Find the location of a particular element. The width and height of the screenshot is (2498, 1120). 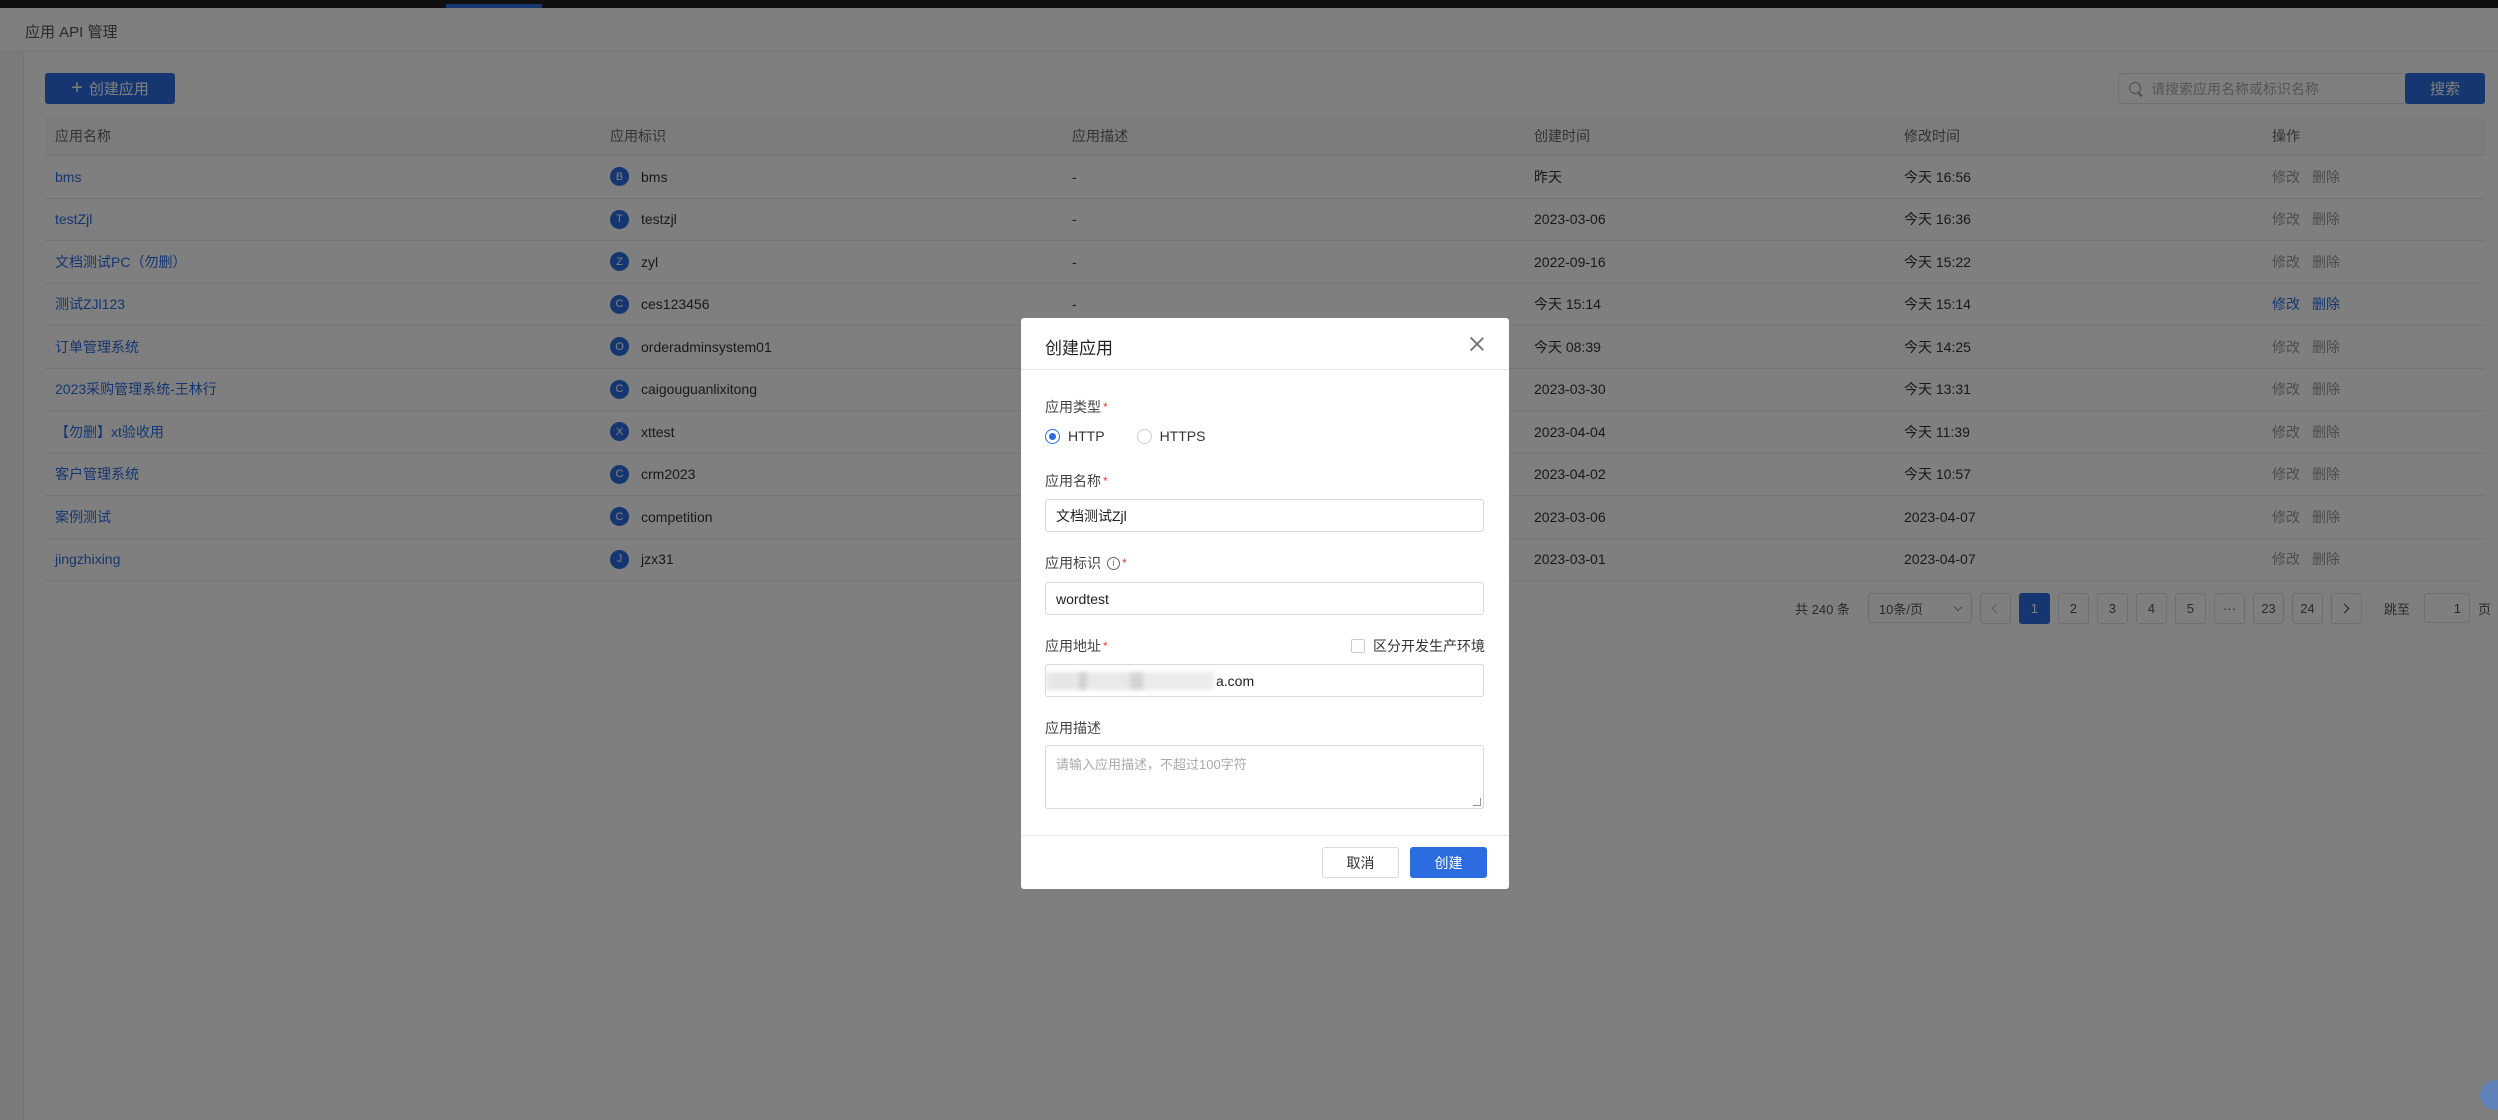

desc-label-text: 应用描述 is located at coordinates (1073, 728).